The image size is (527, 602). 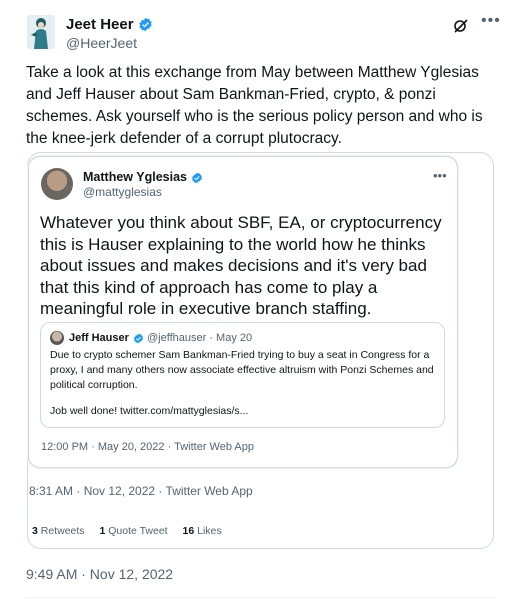 I want to click on retweets-count: 3, so click(x=35, y=531).